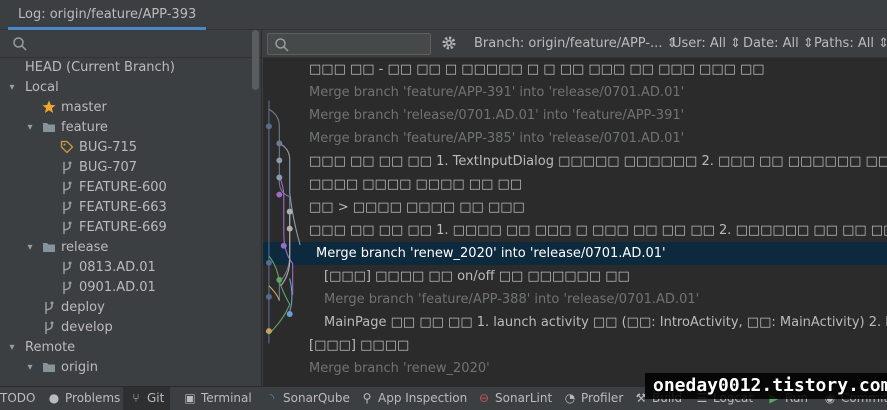 The height and width of the screenshot is (410, 887). What do you see at coordinates (272, 398) in the screenshot?
I see `sonarqube-icon: ◝` at bounding box center [272, 398].